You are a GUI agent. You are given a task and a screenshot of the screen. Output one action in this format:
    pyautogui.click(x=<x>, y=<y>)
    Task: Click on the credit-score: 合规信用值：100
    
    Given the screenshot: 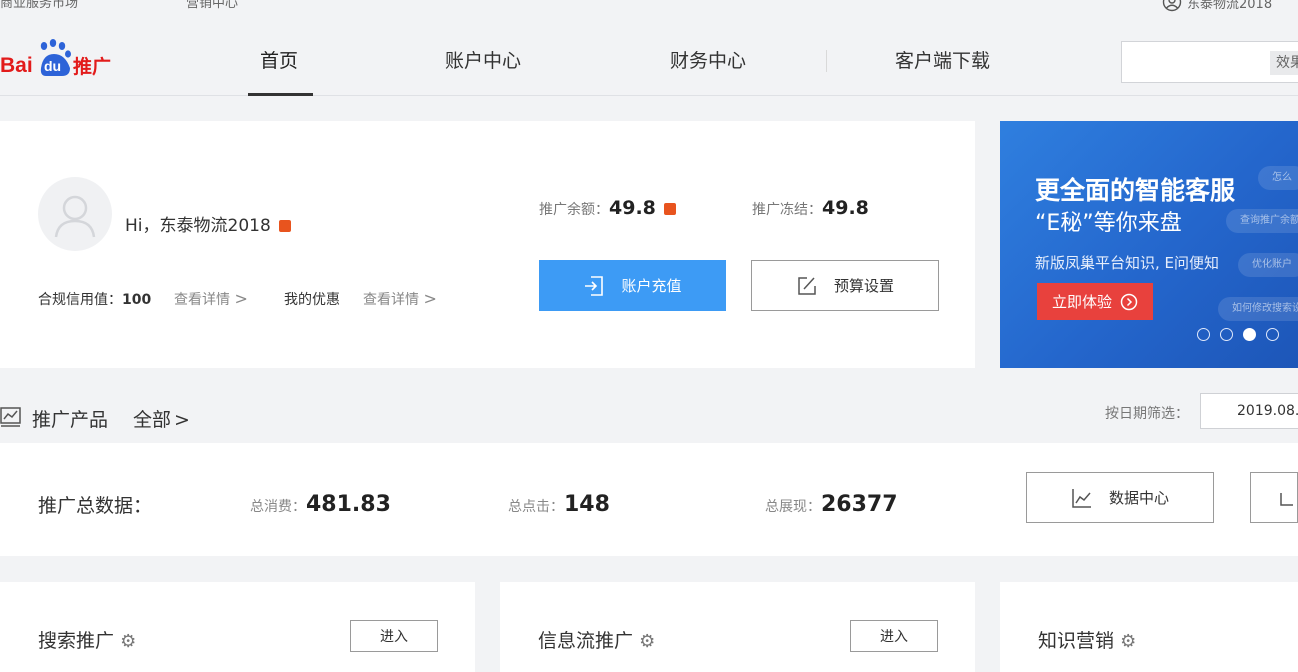 What is the action you would take?
    pyautogui.click(x=94, y=299)
    